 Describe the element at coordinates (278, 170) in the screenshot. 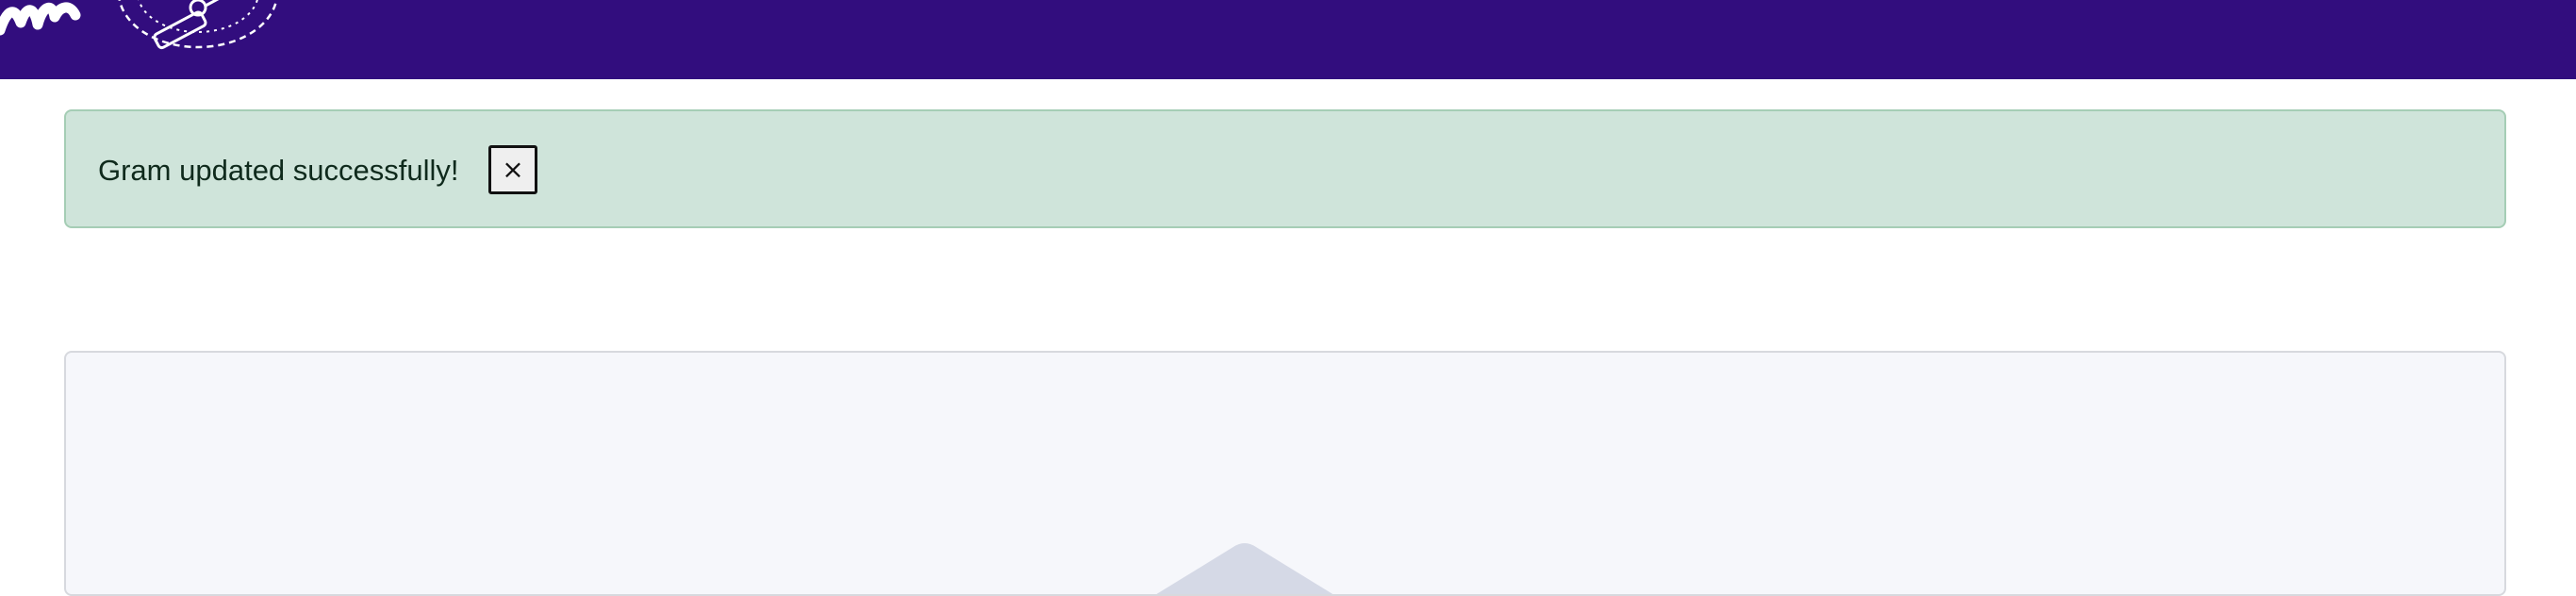

I see `alert-message: Gram updated successfully!` at that location.